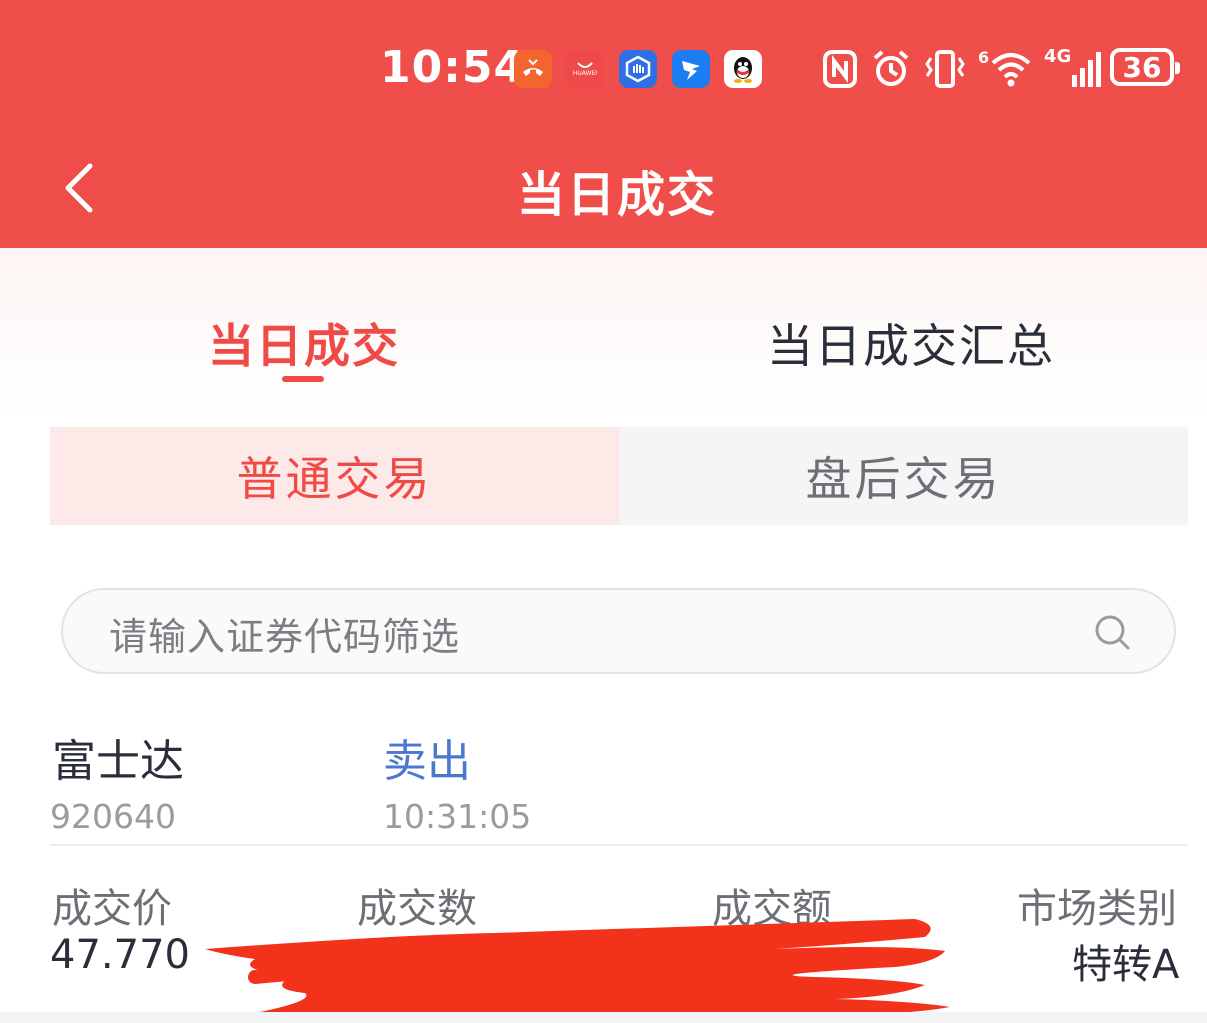 The width and height of the screenshot is (1207, 1023). I want to click on alarm-icon, so click(891, 69).